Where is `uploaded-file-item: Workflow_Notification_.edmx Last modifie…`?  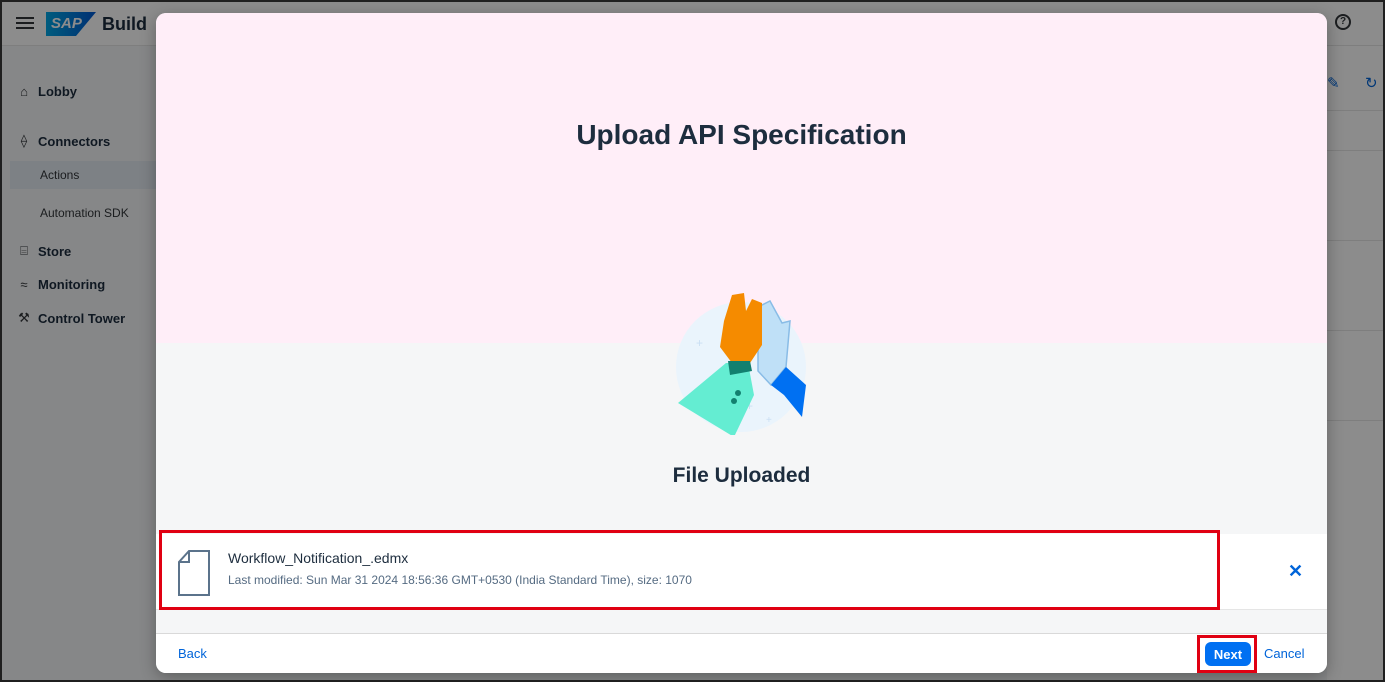
uploaded-file-item: Workflow_Notification_.edmx Last modifie… is located at coordinates (741, 570).